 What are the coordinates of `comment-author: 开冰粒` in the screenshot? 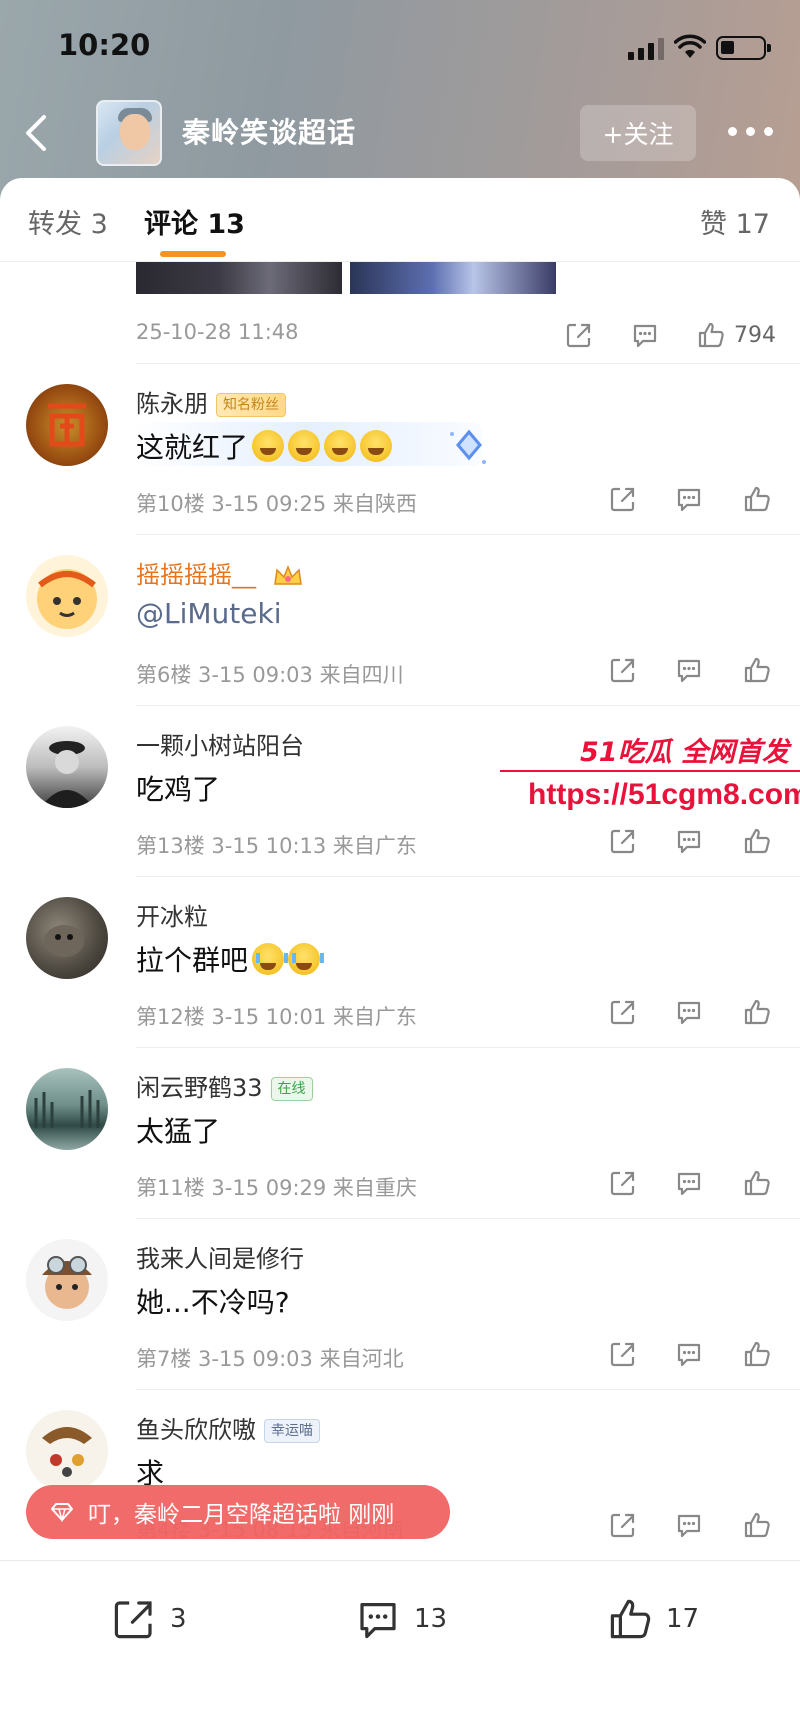 It's located at (172, 914).